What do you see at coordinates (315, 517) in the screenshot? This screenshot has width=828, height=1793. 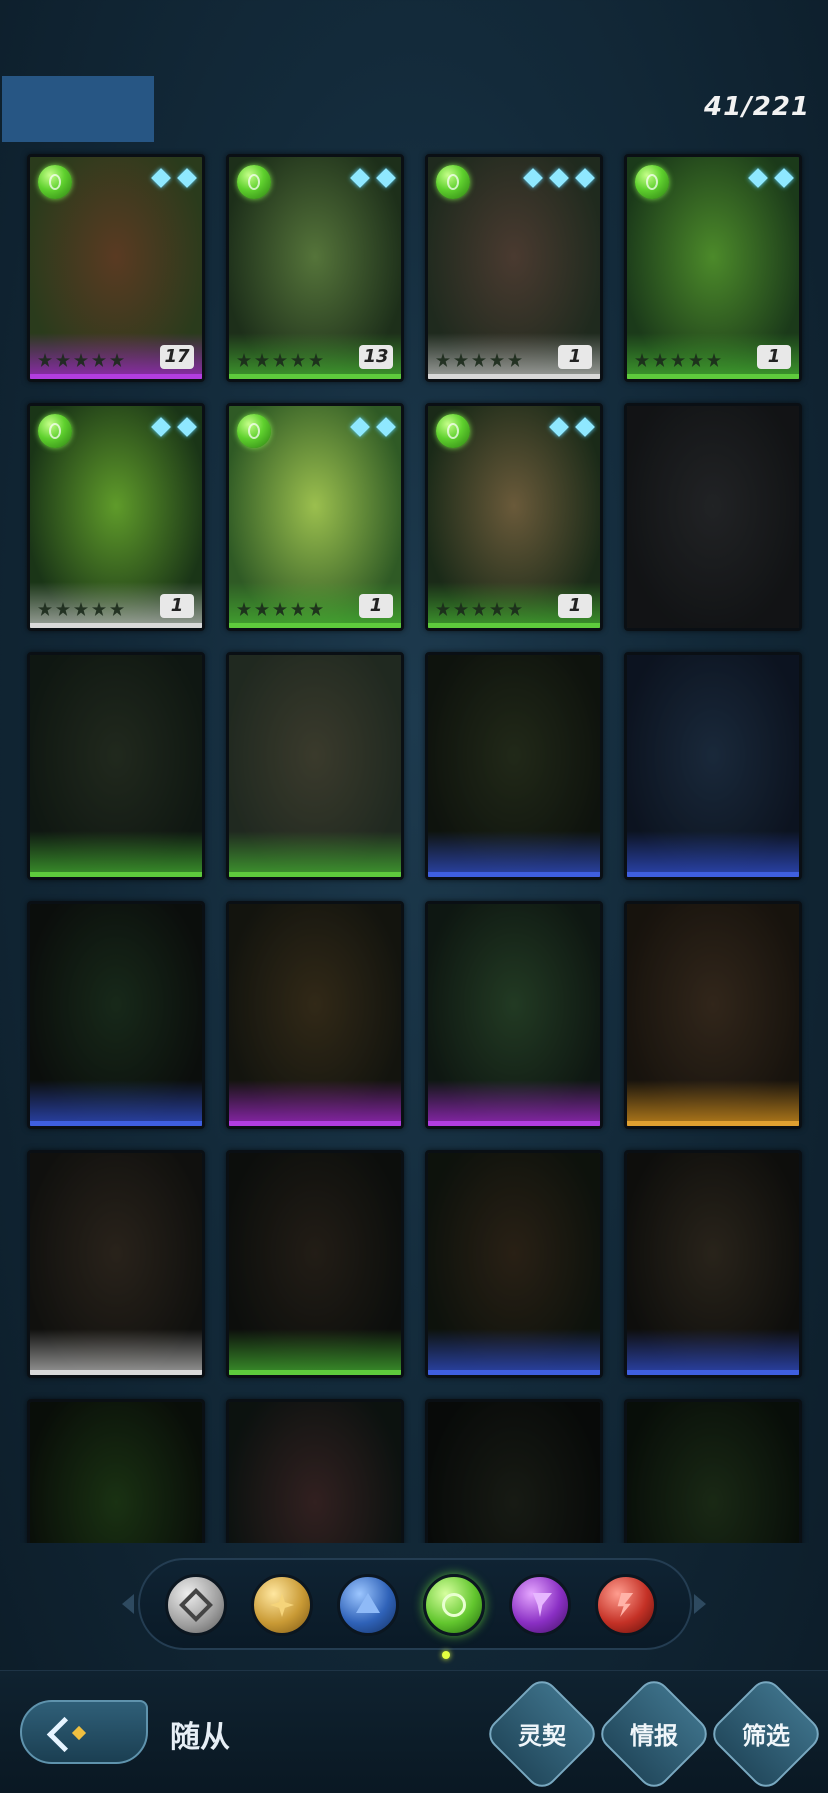 I see `card-flower-dryad: 1` at bounding box center [315, 517].